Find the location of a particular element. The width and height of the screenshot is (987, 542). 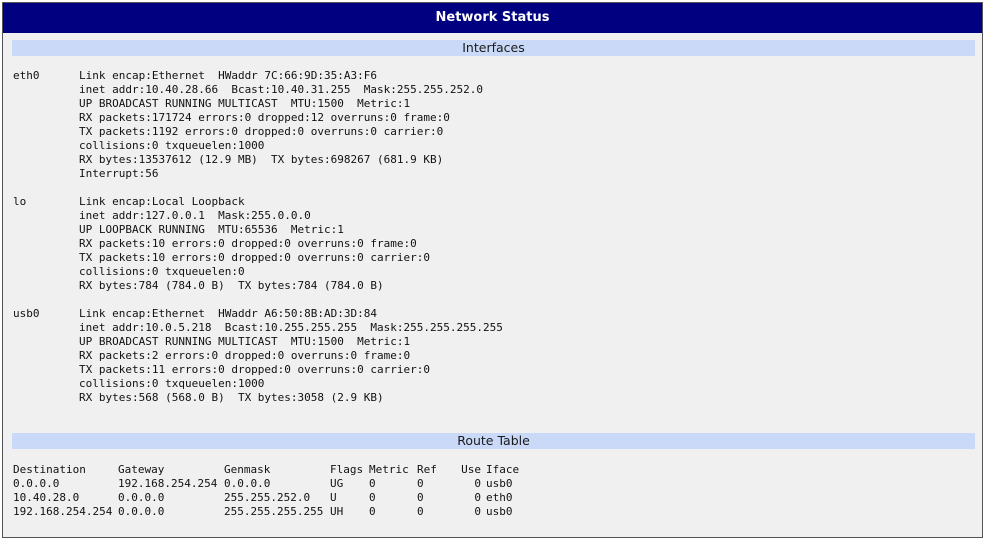

interface-name: eth0 is located at coordinates (26, 75).